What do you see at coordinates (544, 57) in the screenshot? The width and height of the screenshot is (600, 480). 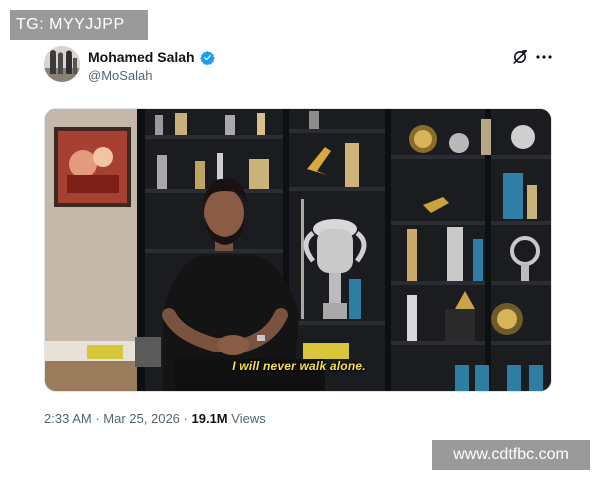 I see `more-options-icon` at bounding box center [544, 57].